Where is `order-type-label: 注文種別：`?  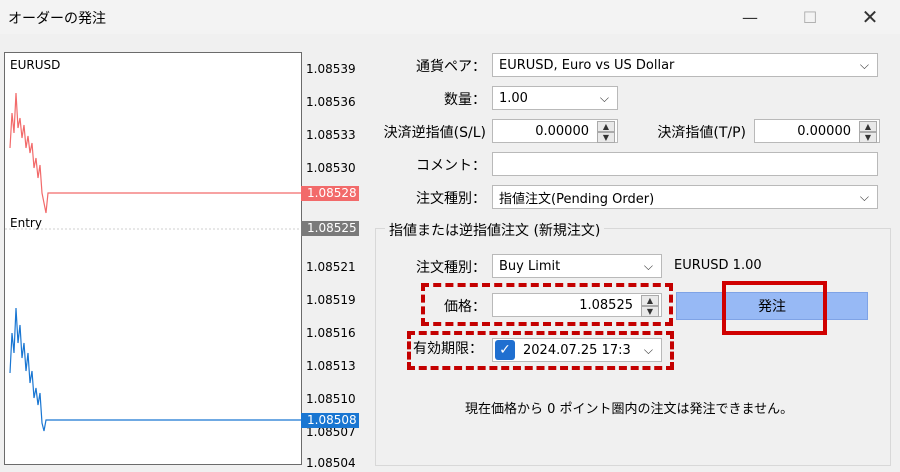
order-type-label: 注文種別： is located at coordinates (451, 199).